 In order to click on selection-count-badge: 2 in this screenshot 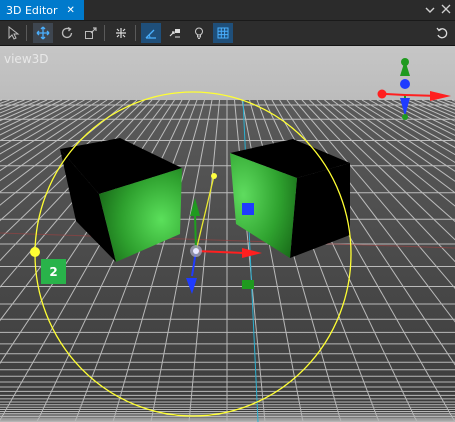, I will do `click(53, 271)`.